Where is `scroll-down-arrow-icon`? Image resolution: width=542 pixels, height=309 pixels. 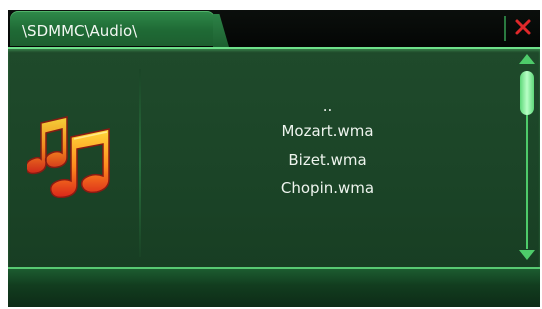
scroll-down-arrow-icon is located at coordinates (527, 255).